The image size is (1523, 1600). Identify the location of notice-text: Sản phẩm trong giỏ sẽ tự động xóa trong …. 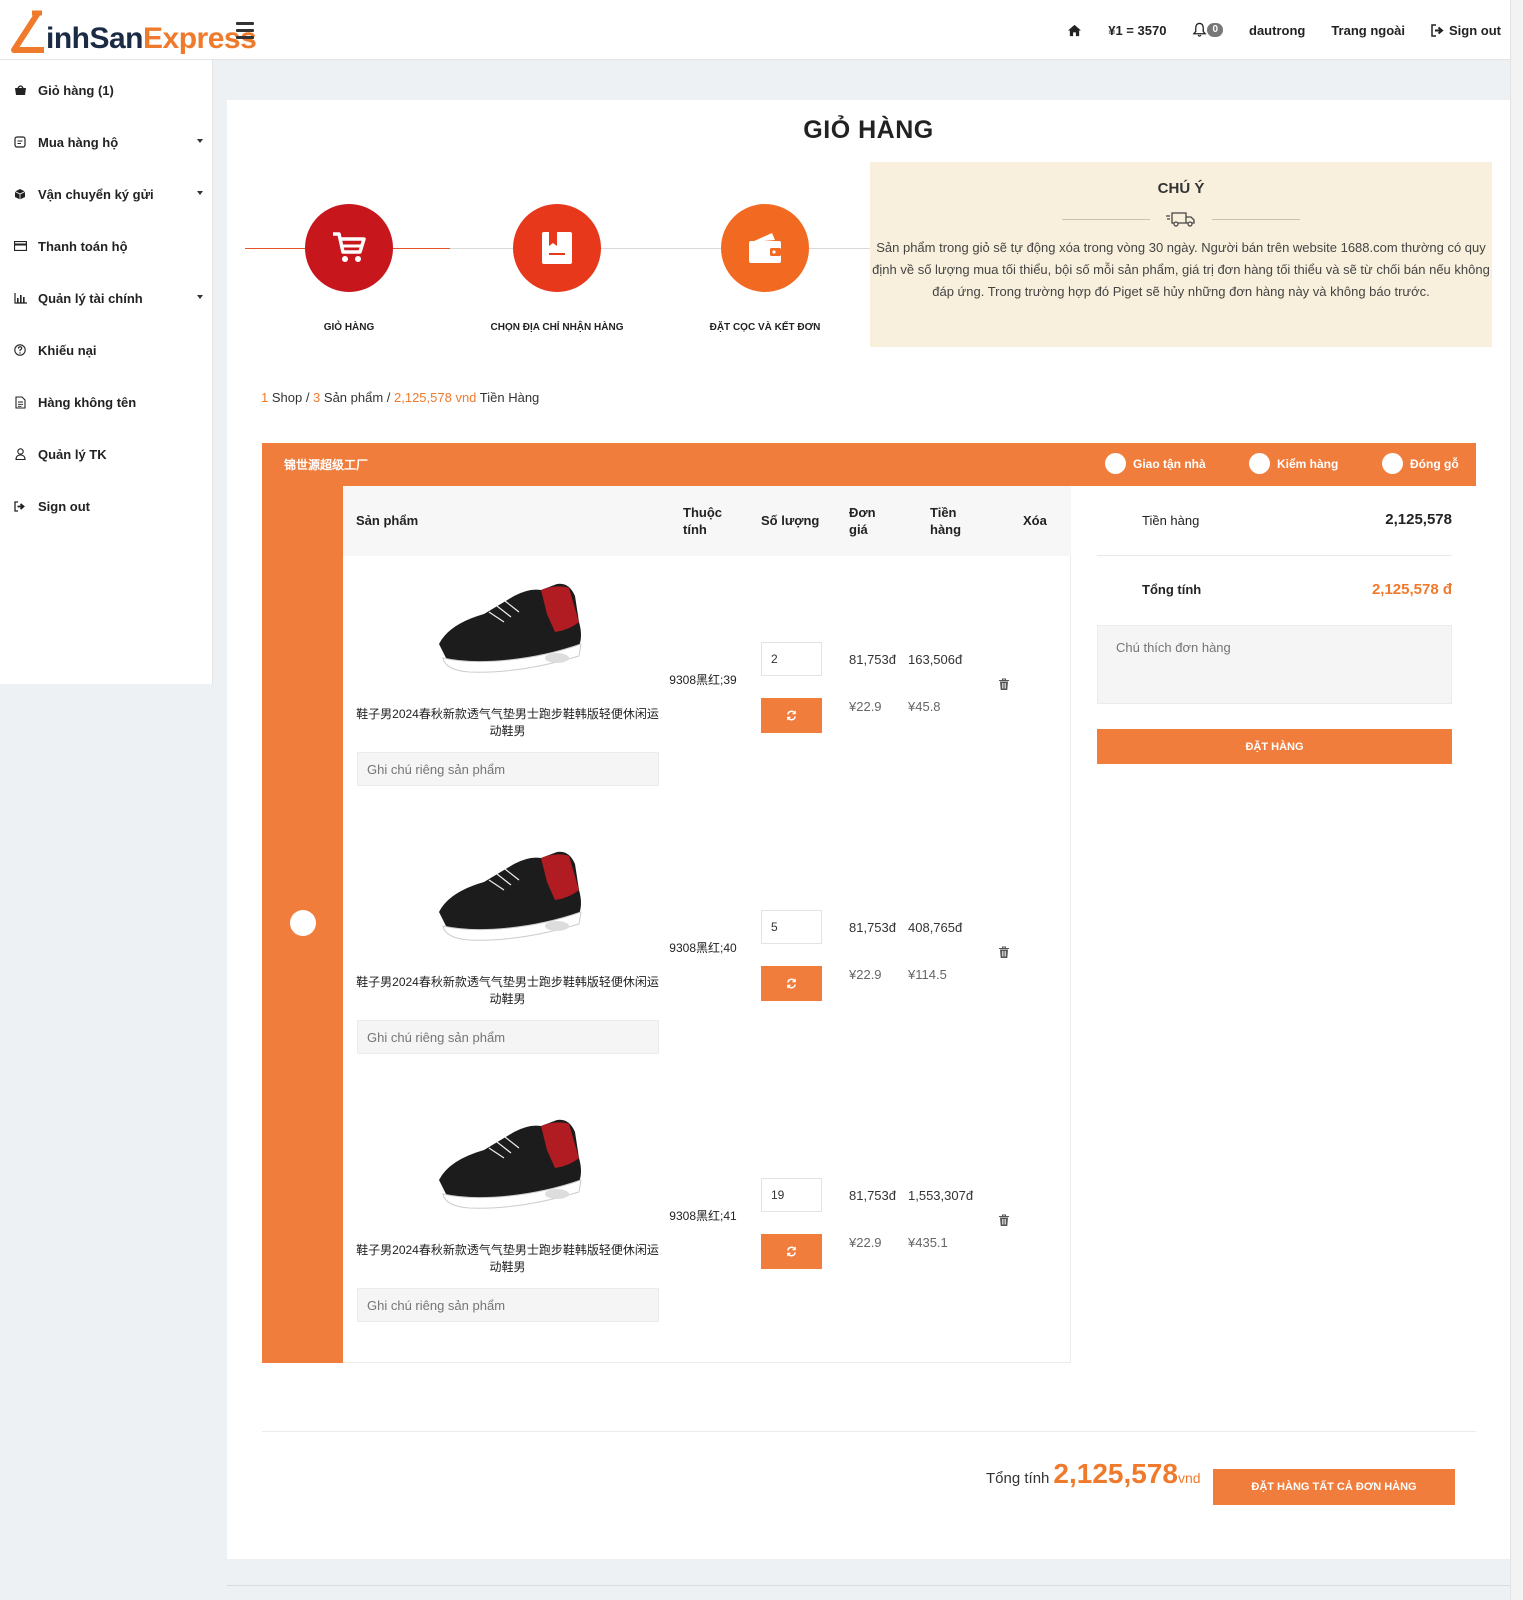
(1181, 269).